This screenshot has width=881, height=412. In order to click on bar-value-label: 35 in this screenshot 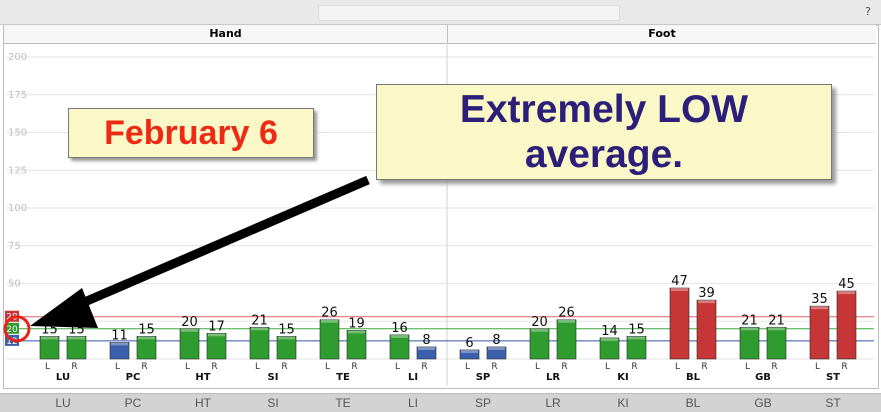, I will do `click(819, 299)`.